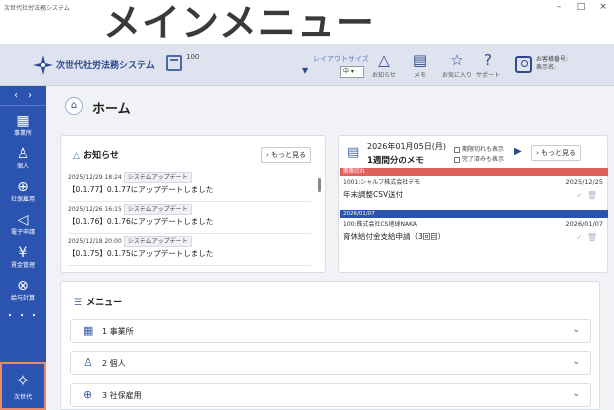 This screenshot has height=410, width=614. I want to click on window-titlebar: 次世代社労法務システム メインメニュー – □ ×, so click(307, 22).